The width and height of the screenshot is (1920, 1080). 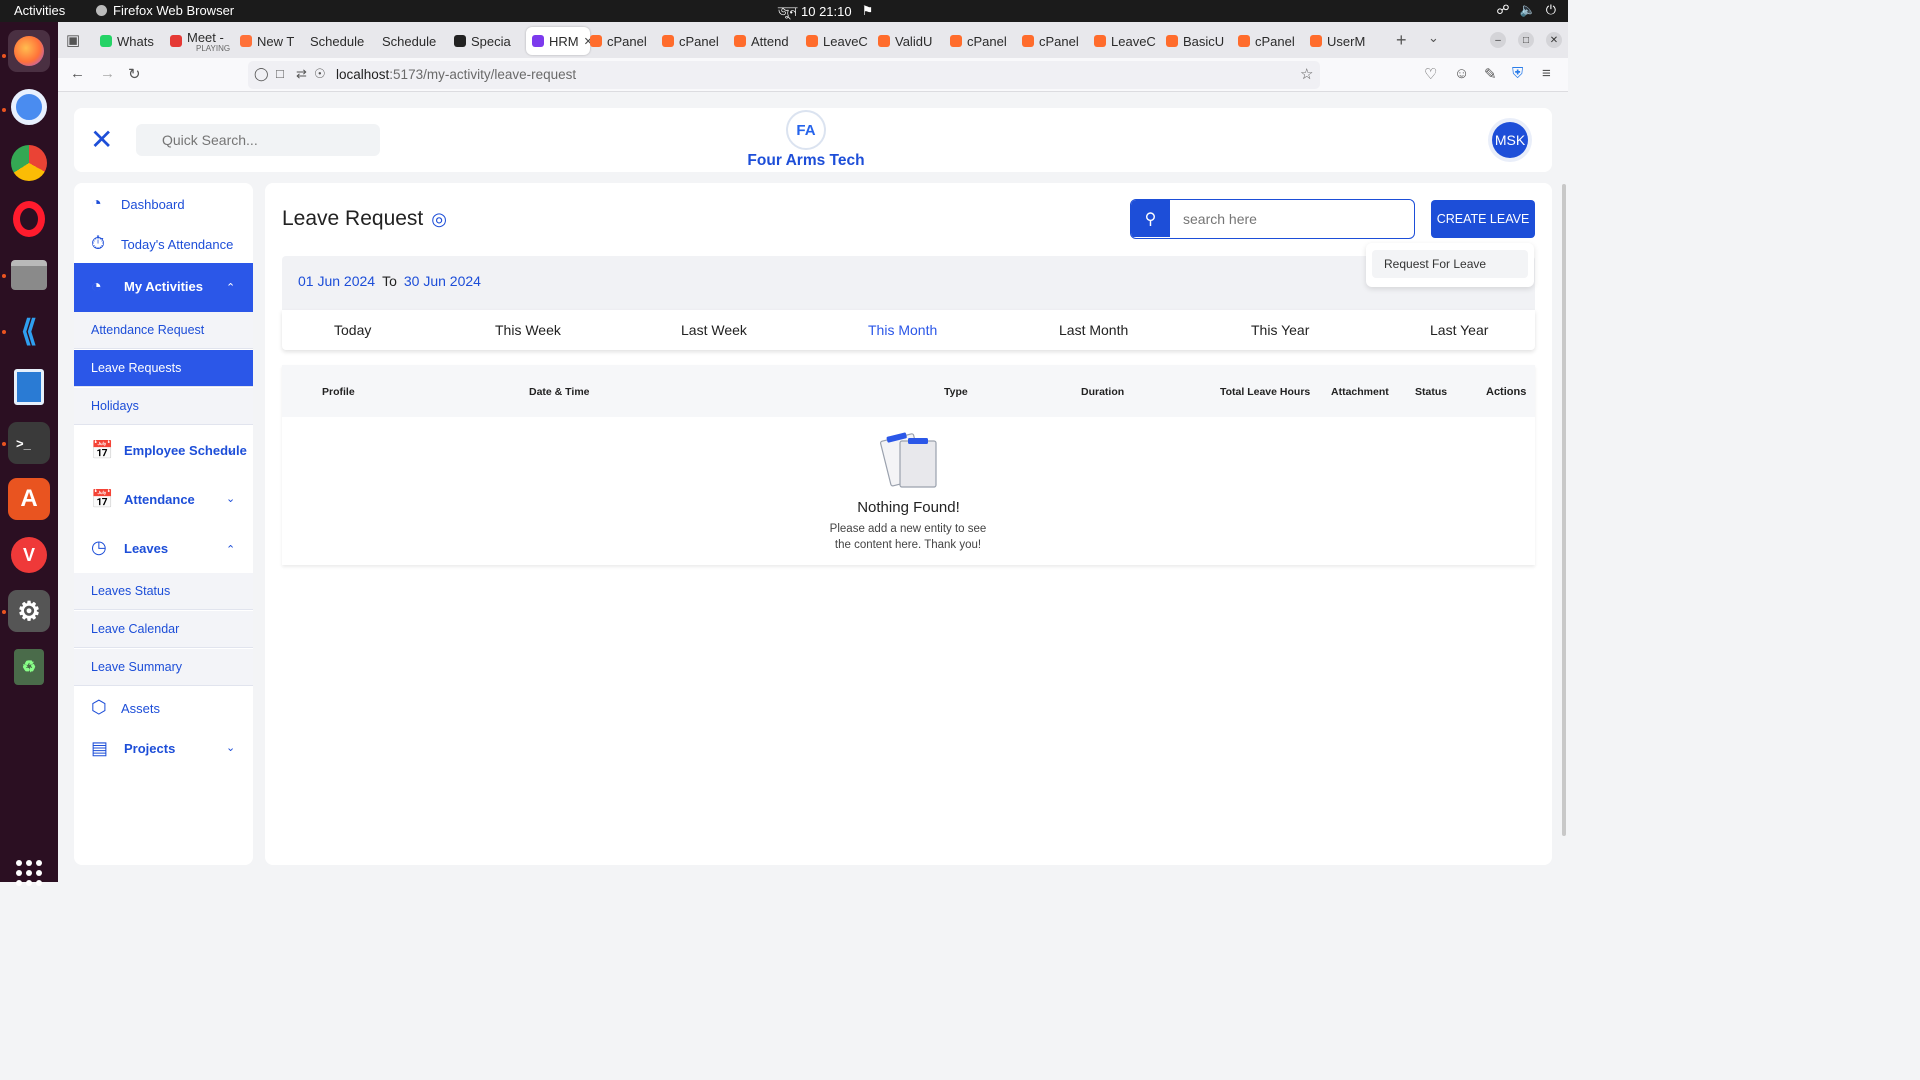 I want to click on sidebar-item-dashboard: ◔ Dashboard, so click(x=163, y=204).